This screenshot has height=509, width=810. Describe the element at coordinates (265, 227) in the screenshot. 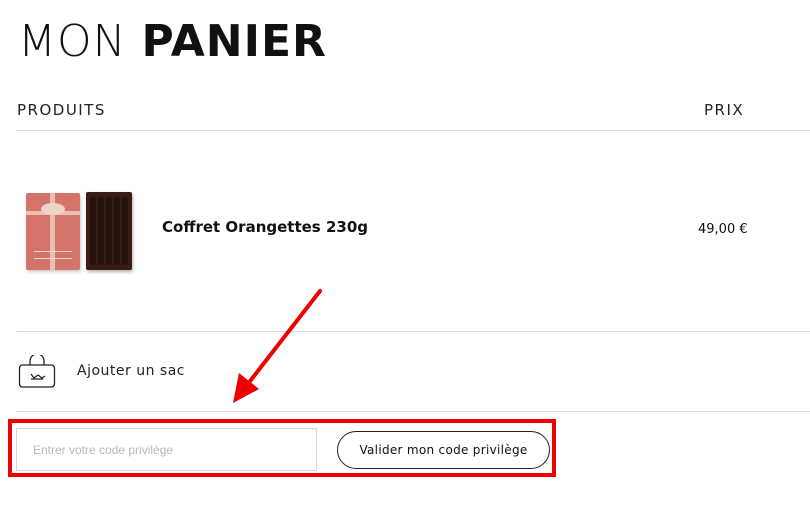

I see `product-name: Coffret Orangettes 230g` at that location.